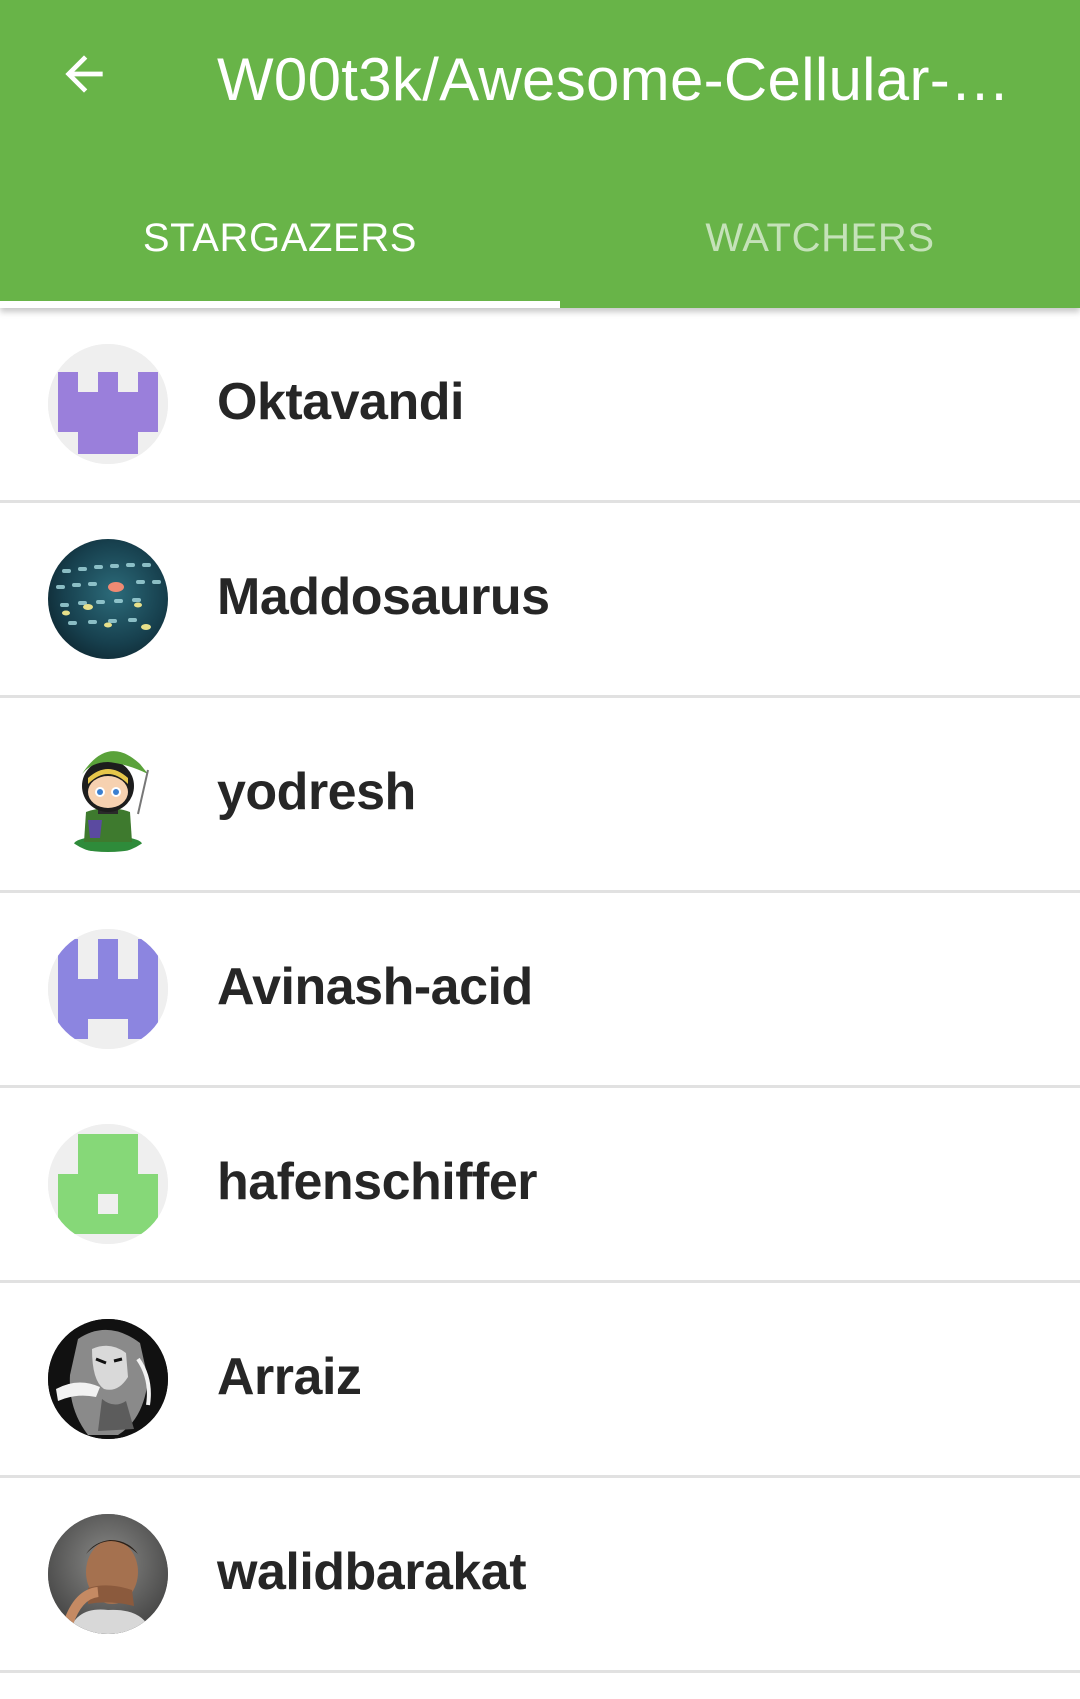 The image size is (1080, 1699). I want to click on username: Arraiz, so click(289, 1377).